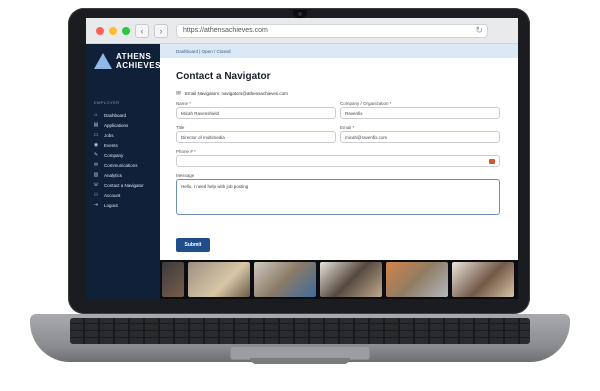 The width and height of the screenshot is (600, 391). Describe the element at coordinates (96, 125) in the screenshot. I see `applications-icon: ▤` at that location.